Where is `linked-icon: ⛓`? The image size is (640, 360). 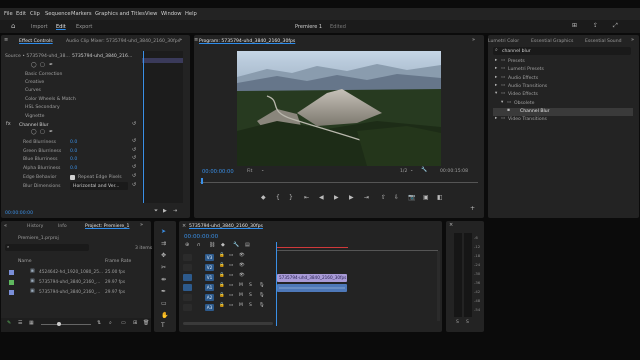 linked-icon: ⛓ is located at coordinates (212, 245).